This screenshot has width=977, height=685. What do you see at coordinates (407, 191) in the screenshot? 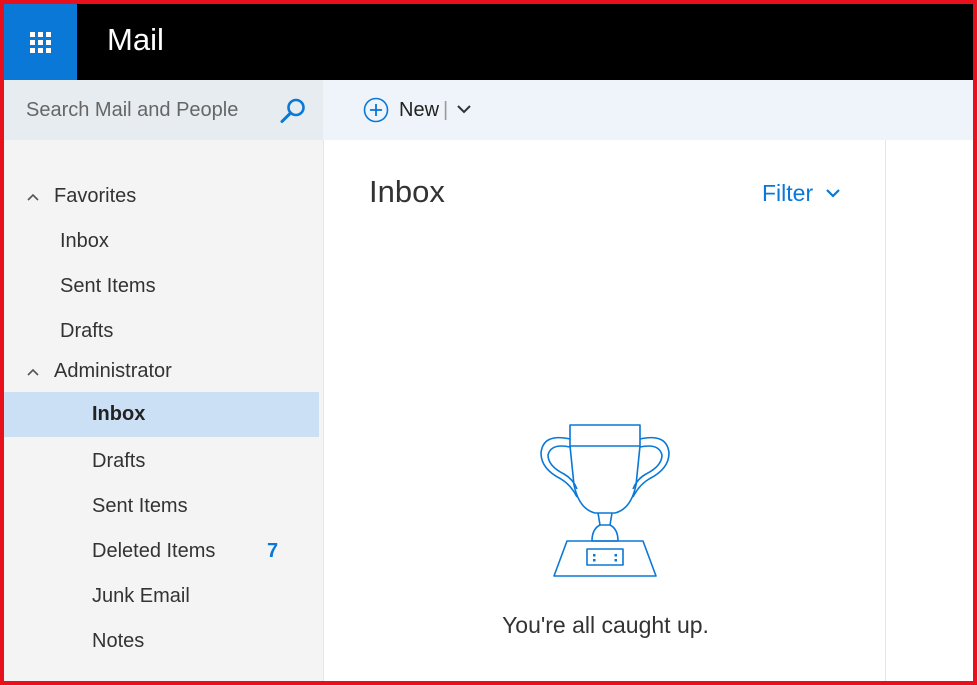
I see `page-title: Inbox` at bounding box center [407, 191].